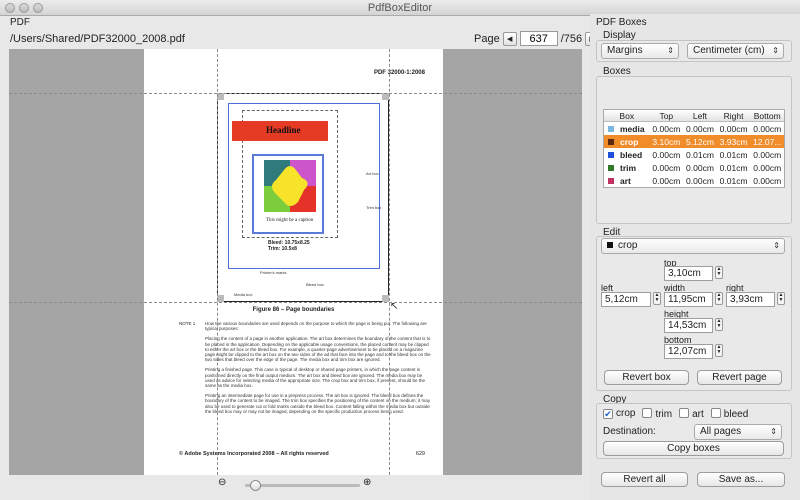 Image resolution: width=800 pixels, height=500 pixels. Describe the element at coordinates (538, 38) in the screenshot. I see `page-number-input` at that location.